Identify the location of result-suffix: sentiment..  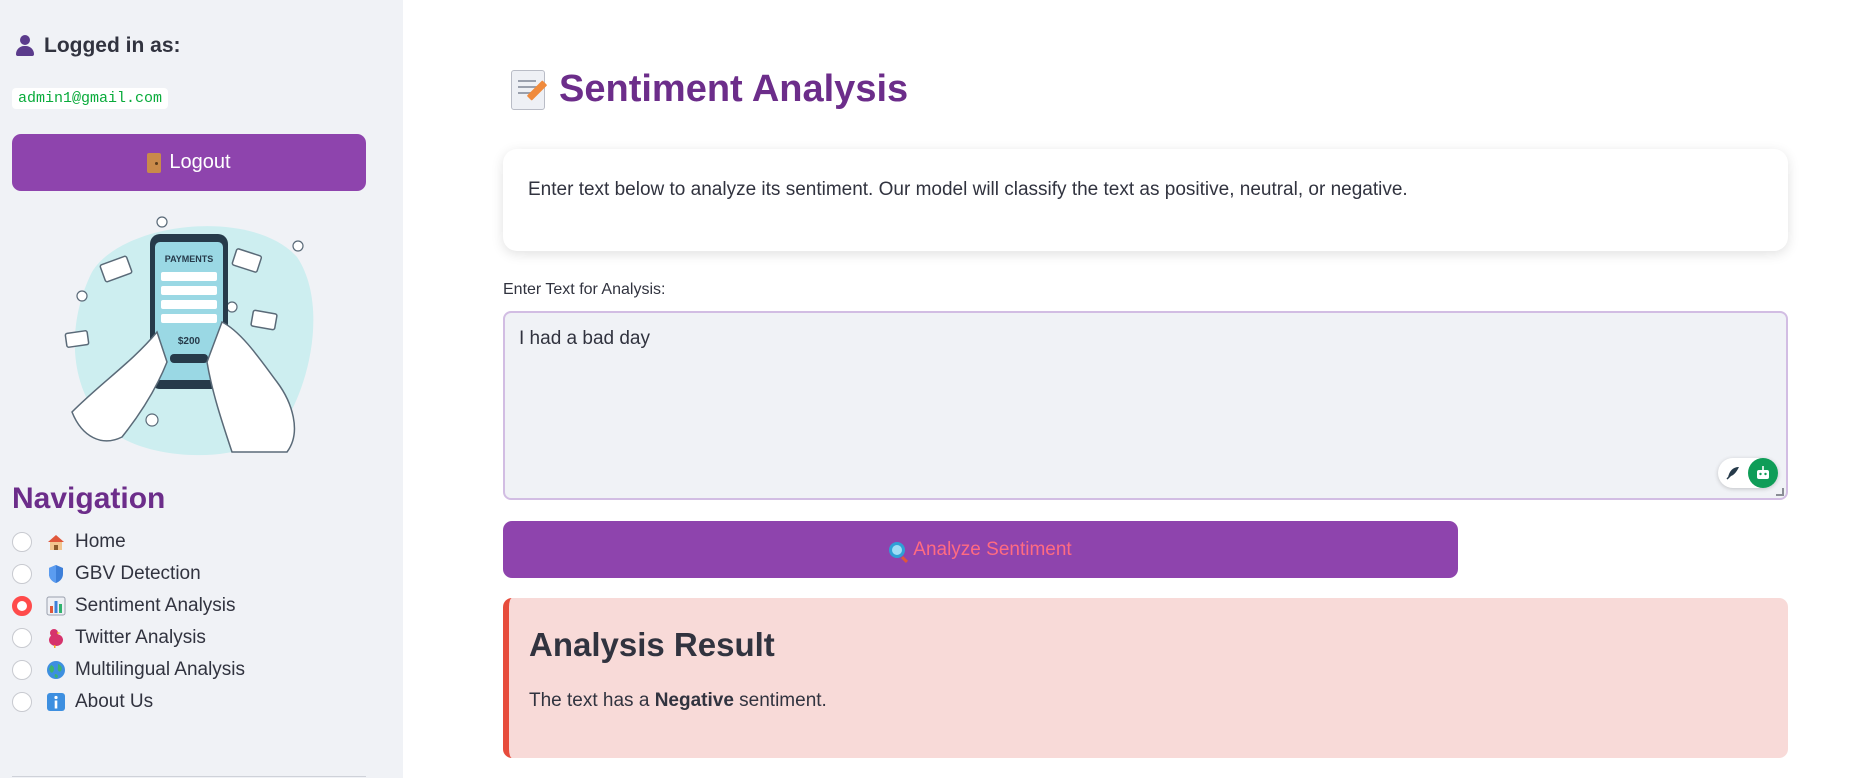
(780, 700).